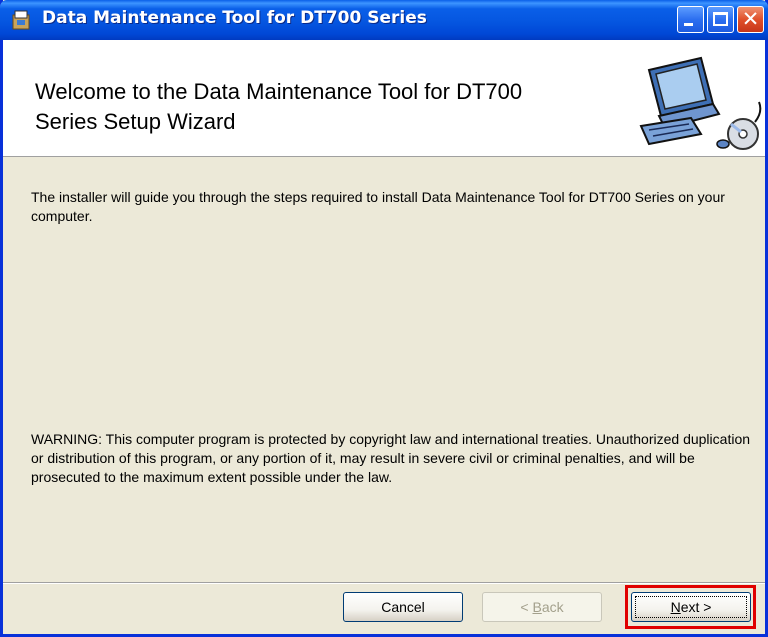  I want to click on computer-cd-icon, so click(700, 103).